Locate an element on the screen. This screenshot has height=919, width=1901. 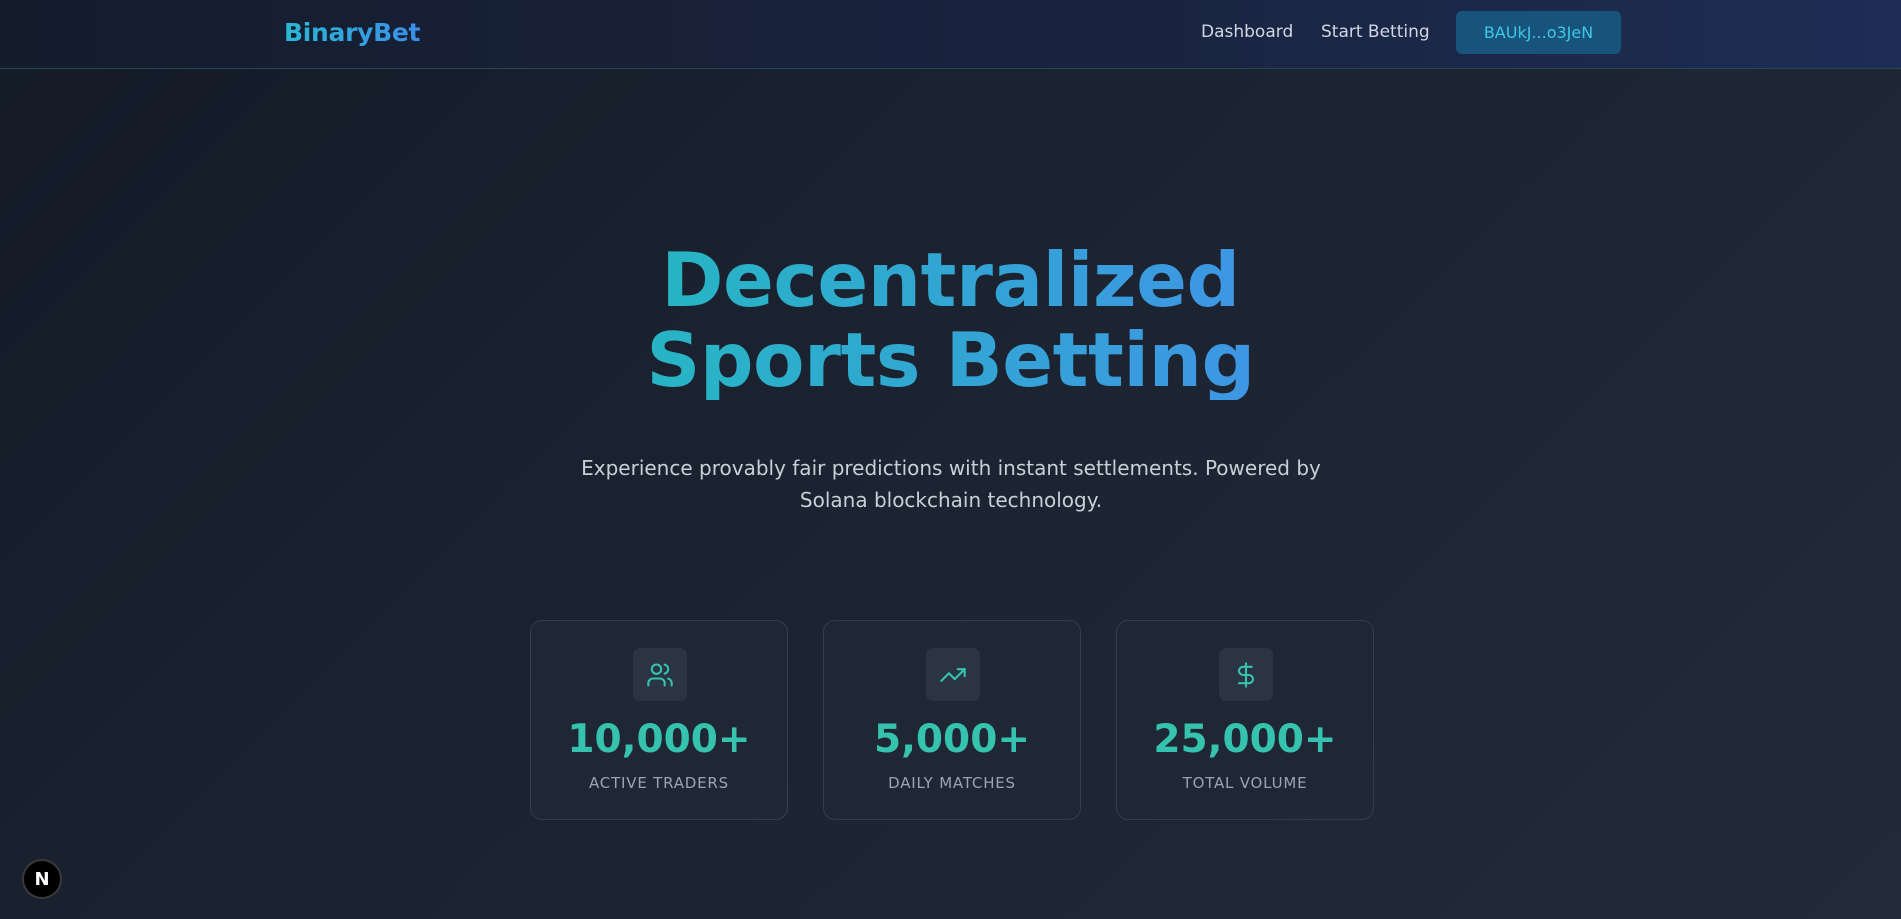
stat-card-total-volume: 25,000+ TOTAL VOLUME is located at coordinates (1245, 720).